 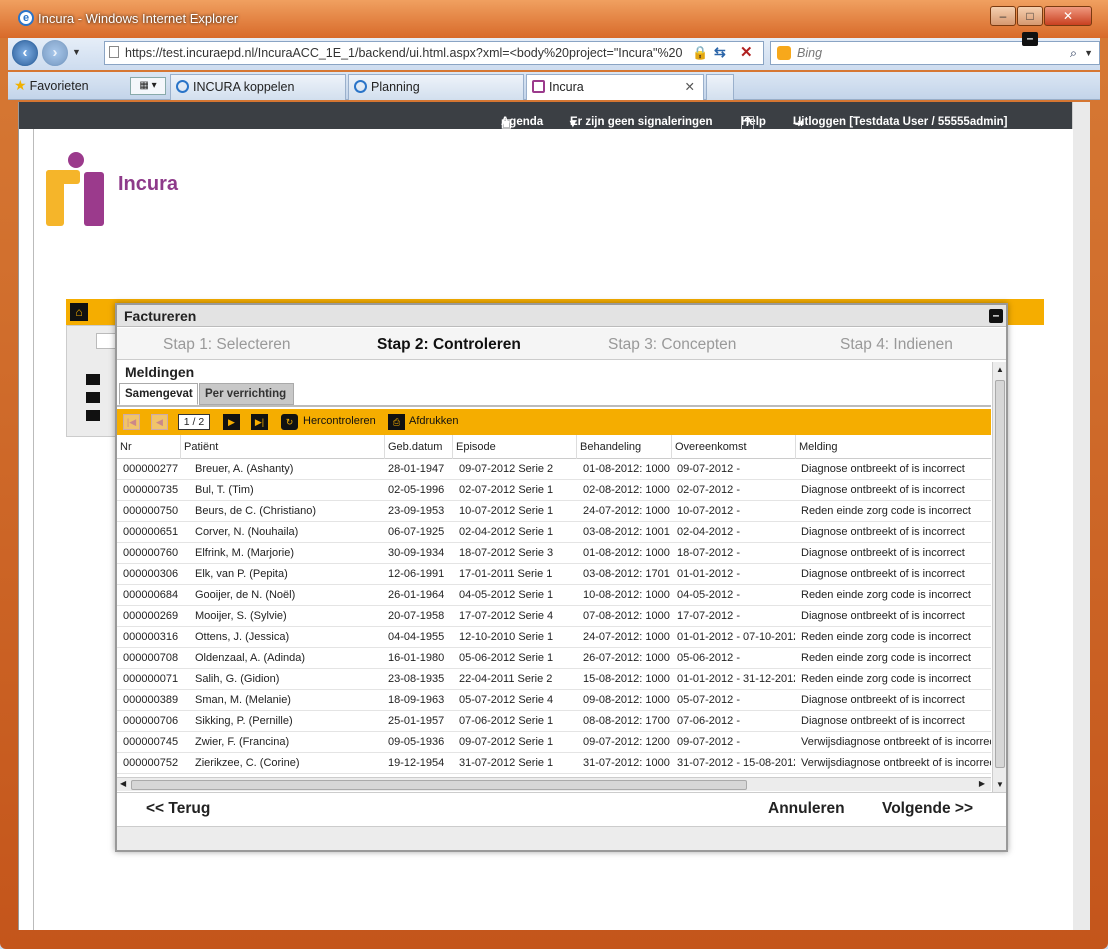 I want to click on collapse-page-button: –, so click(x=1030, y=39).